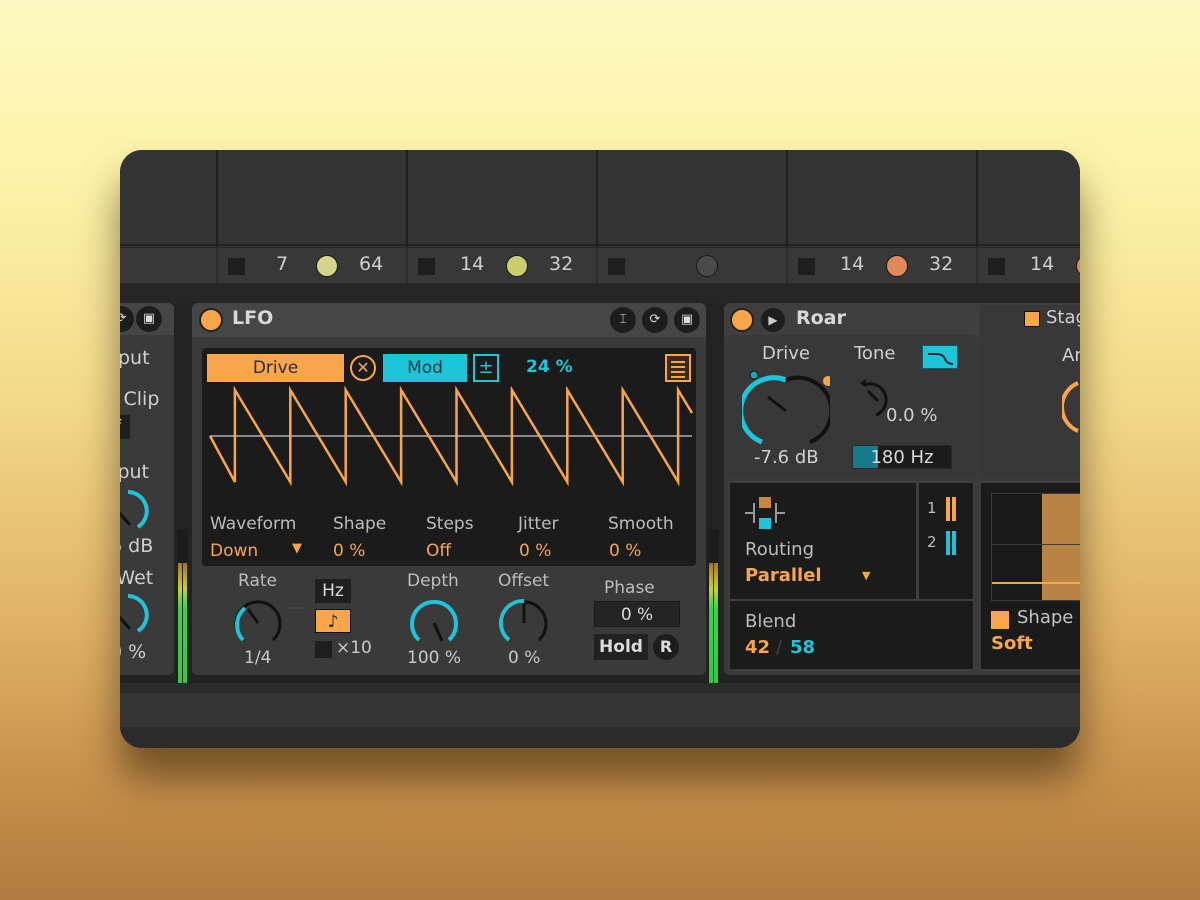  I want to click on clip-slot-row: 7 64 14 32 14 32 14, so click(600, 216).